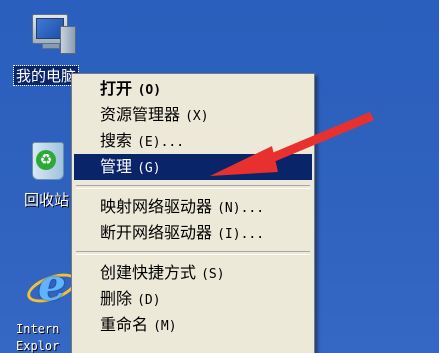 The width and height of the screenshot is (439, 353). I want to click on menu-item-accel: (O), so click(149, 90).